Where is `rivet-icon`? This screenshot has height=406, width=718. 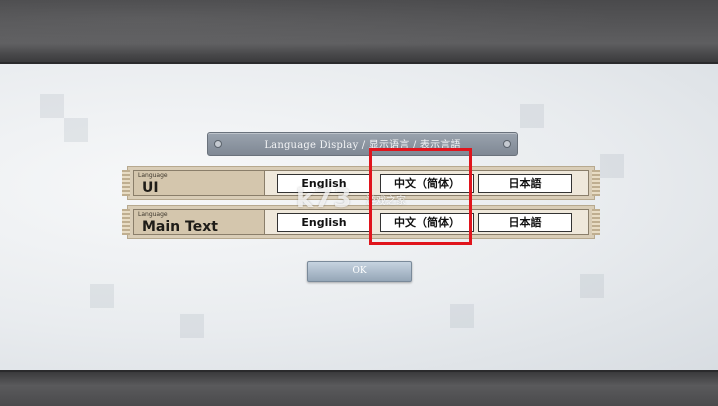 rivet-icon is located at coordinates (507, 144).